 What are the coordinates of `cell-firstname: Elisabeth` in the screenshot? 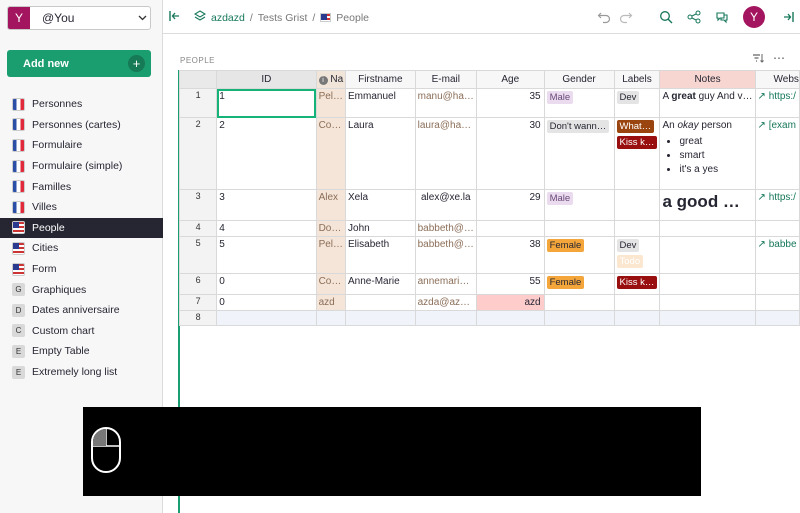 It's located at (380, 255).